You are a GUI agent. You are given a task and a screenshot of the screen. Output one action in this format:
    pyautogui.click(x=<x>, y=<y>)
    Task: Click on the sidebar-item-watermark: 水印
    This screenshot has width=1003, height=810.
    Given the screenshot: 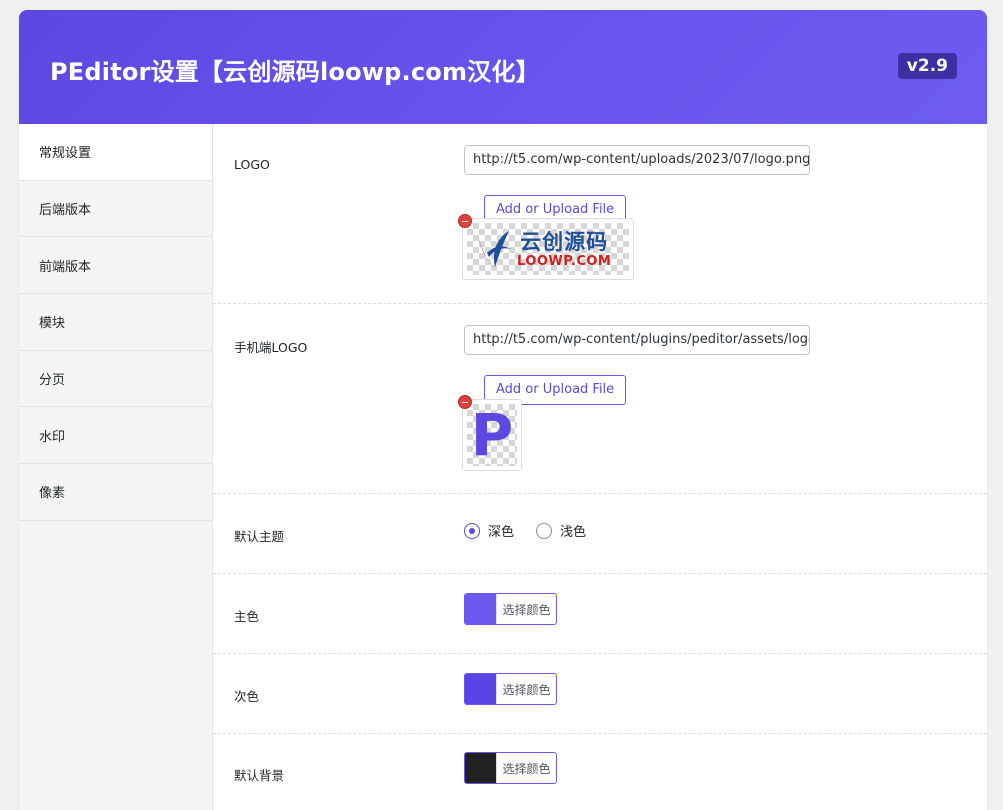 What is the action you would take?
    pyautogui.click(x=115, y=436)
    